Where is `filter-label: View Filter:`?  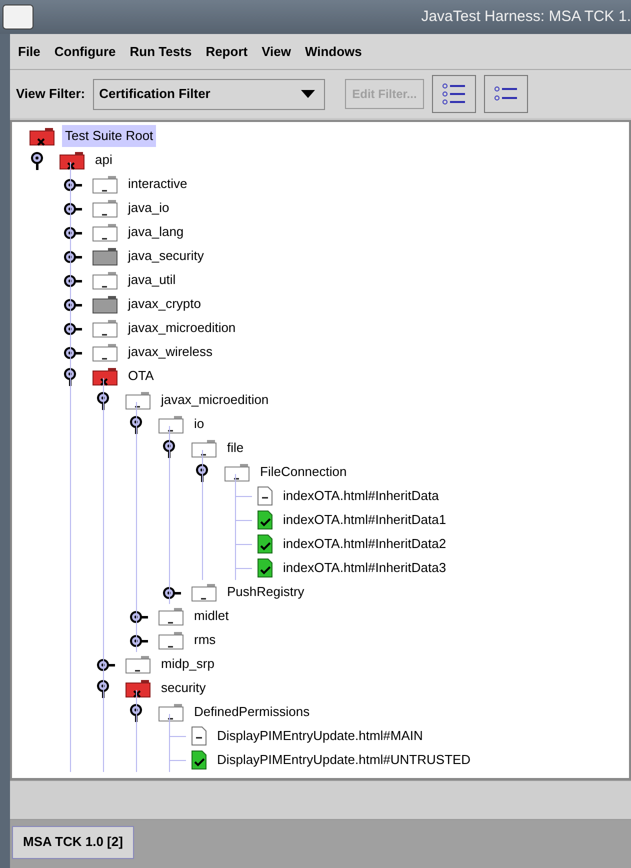 filter-label: View Filter: is located at coordinates (51, 94).